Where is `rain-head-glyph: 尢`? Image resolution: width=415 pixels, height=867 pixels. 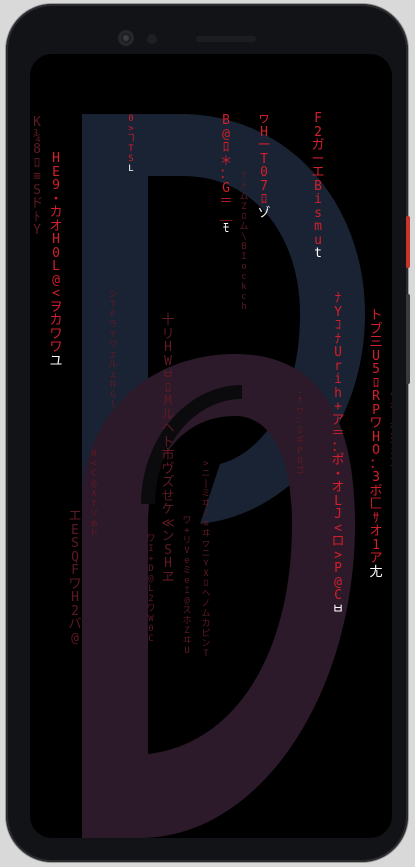 rain-head-glyph: 尢 is located at coordinates (376, 572).